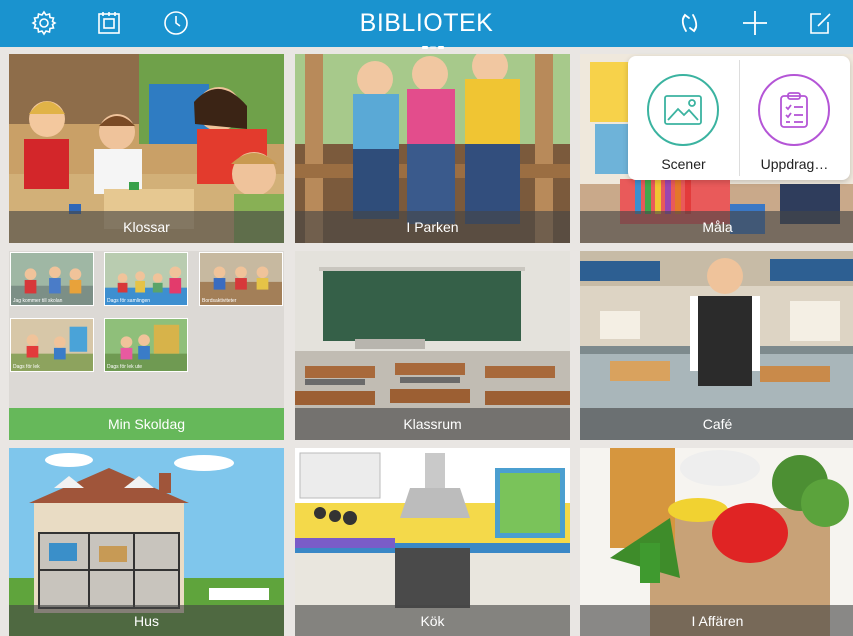 Image resolution: width=853 pixels, height=636 pixels. Describe the element at coordinates (219, 301) in the screenshot. I see `thumbnail-label: Bordsaktiviteter` at that location.